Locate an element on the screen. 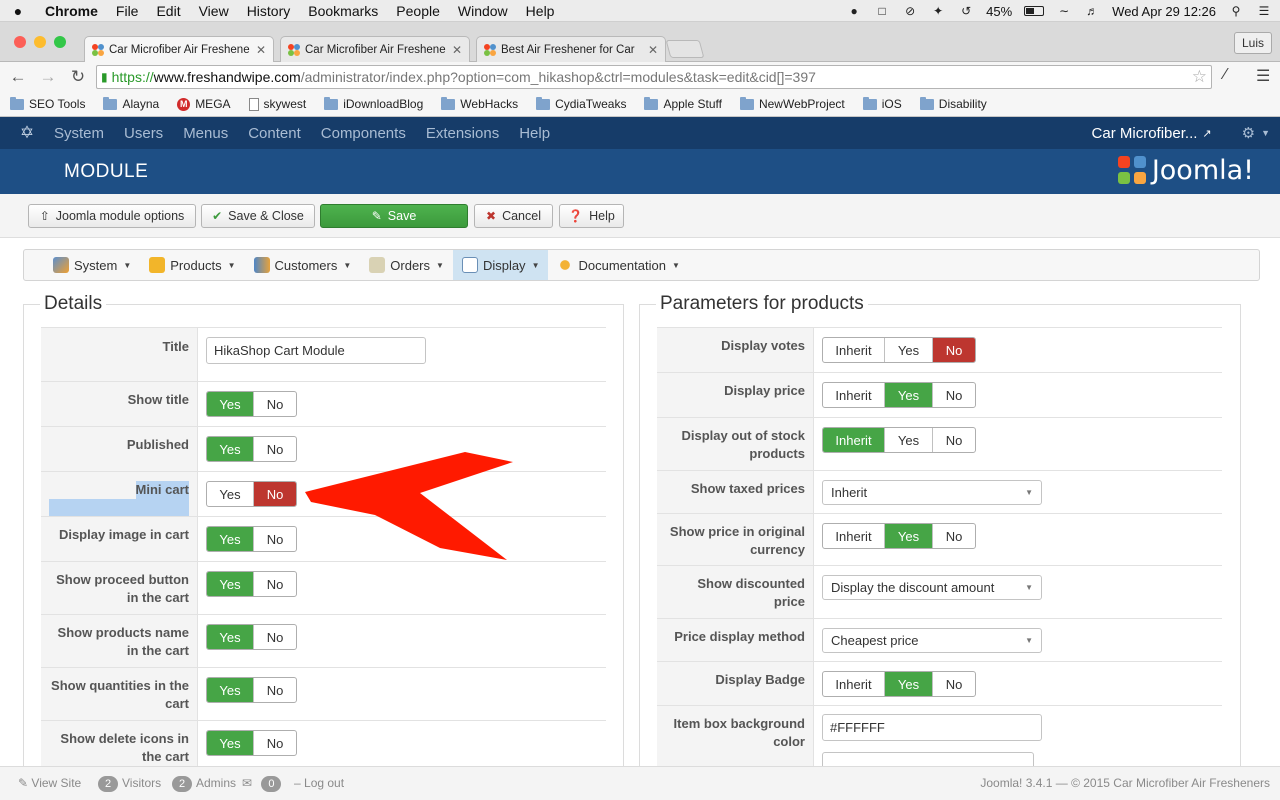 The width and height of the screenshot is (1280, 800). minimize-window-button is located at coordinates (40, 42).